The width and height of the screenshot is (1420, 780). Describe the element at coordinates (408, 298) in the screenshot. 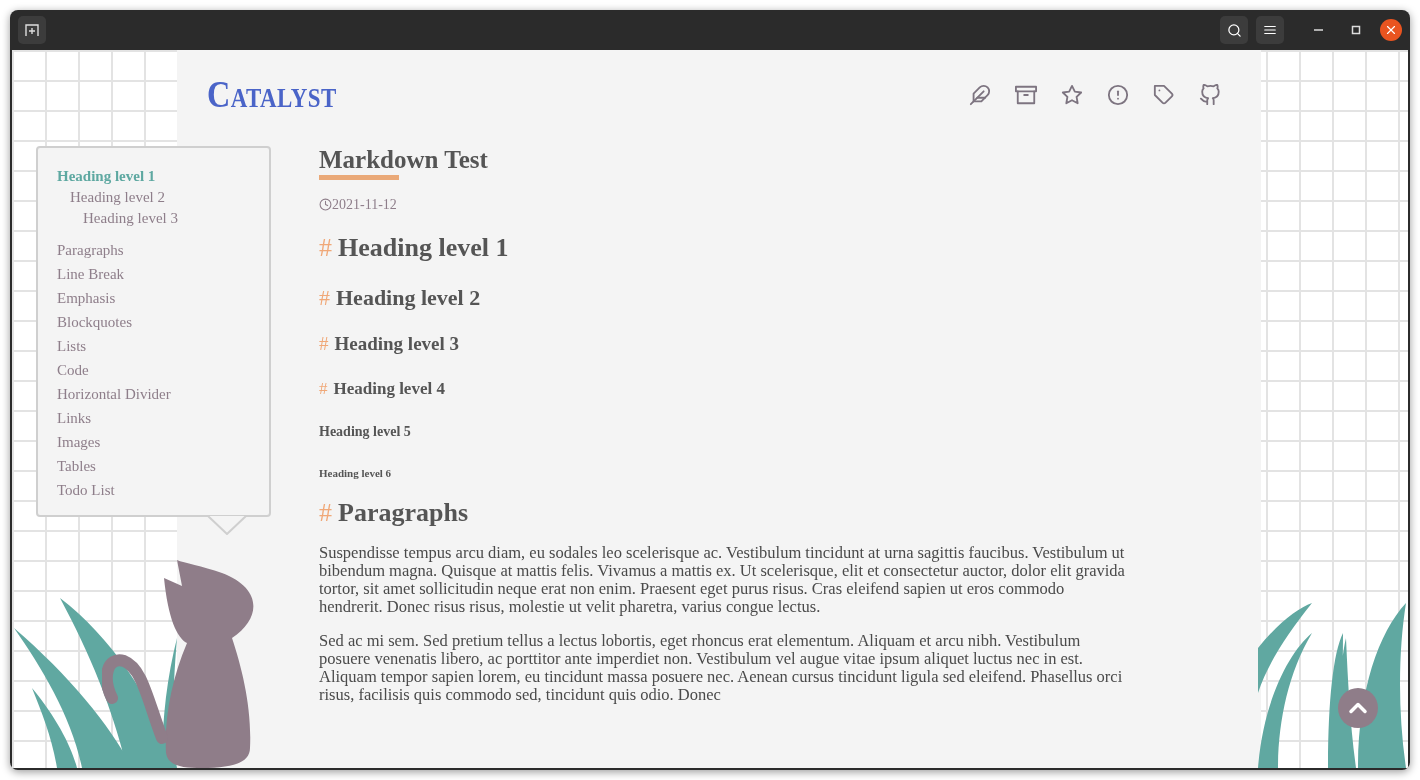

I see `heading: Heading level 2` at that location.